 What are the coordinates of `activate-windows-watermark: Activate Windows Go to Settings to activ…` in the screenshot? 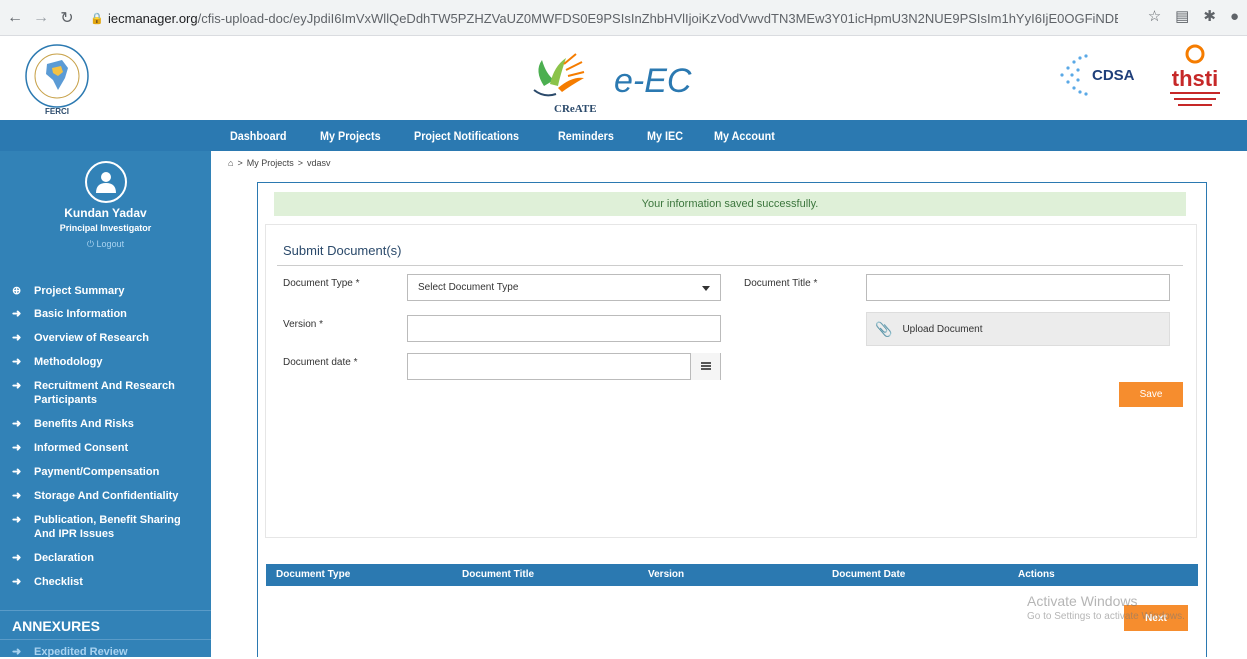 It's located at (1106, 607).